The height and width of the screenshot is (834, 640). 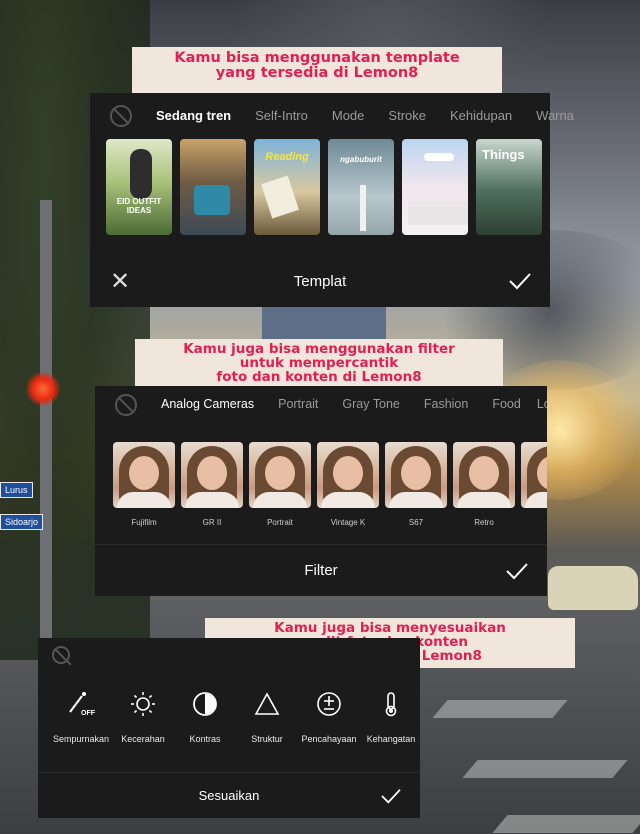 I want to click on svg-text: OFF, so click(x=88, y=713).